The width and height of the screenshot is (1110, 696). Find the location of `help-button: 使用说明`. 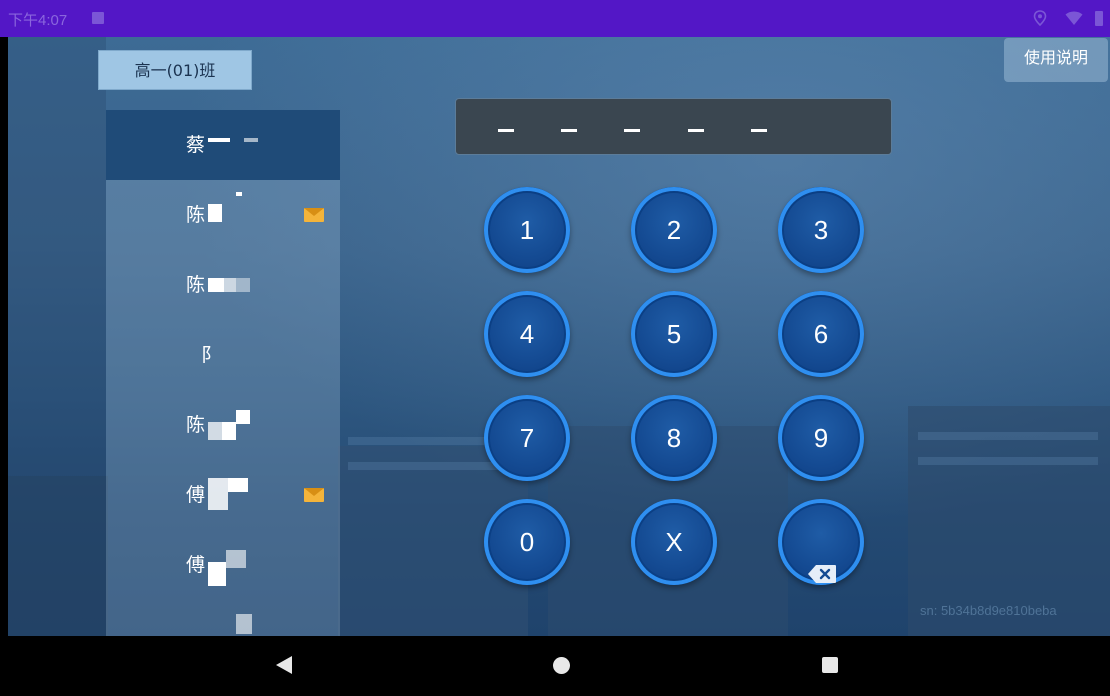

help-button: 使用说明 is located at coordinates (1056, 60).